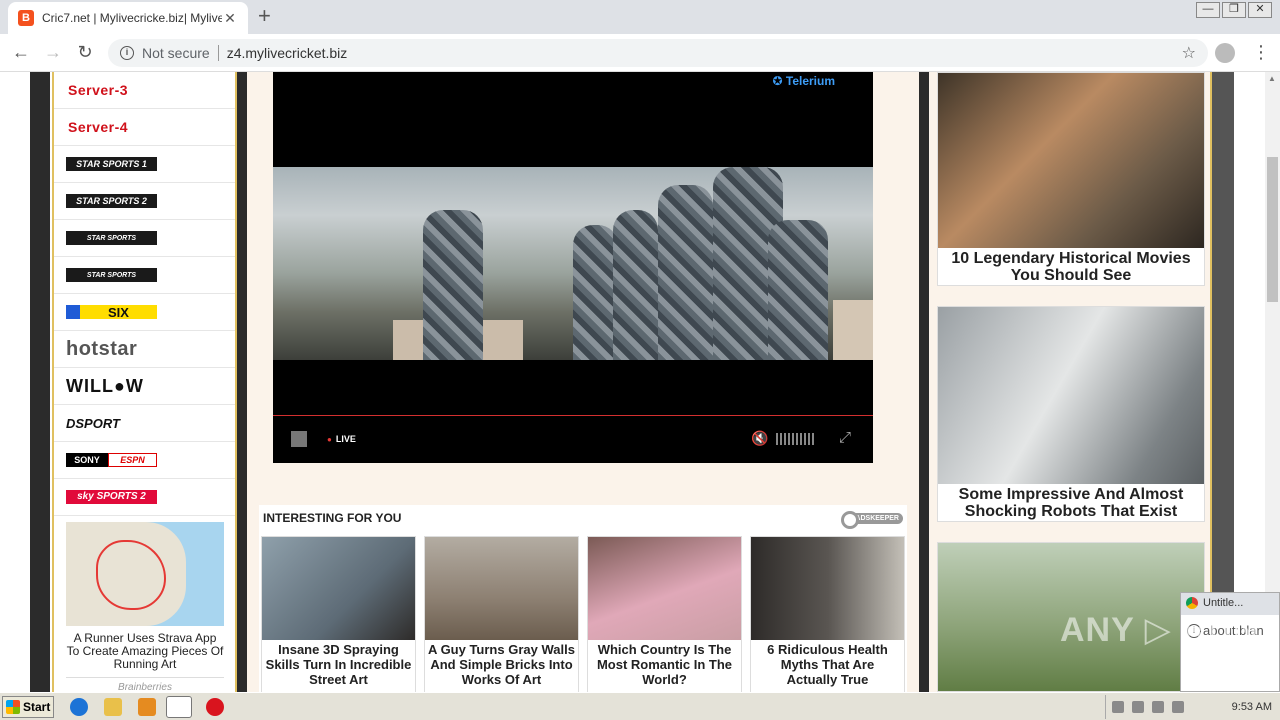 The height and width of the screenshot is (720, 1280). Describe the element at coordinates (1191, 707) in the screenshot. I see `system-tray: 9:53 AM` at that location.